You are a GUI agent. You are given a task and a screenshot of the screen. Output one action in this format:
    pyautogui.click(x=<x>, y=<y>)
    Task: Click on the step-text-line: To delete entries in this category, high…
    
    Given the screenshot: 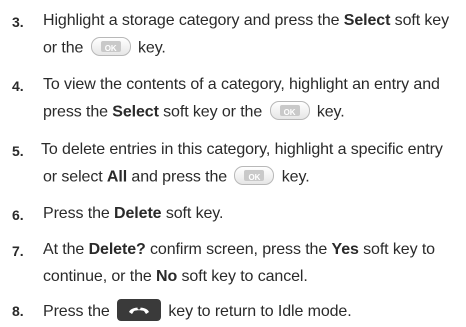 What is the action you would take?
    pyautogui.click(x=242, y=149)
    